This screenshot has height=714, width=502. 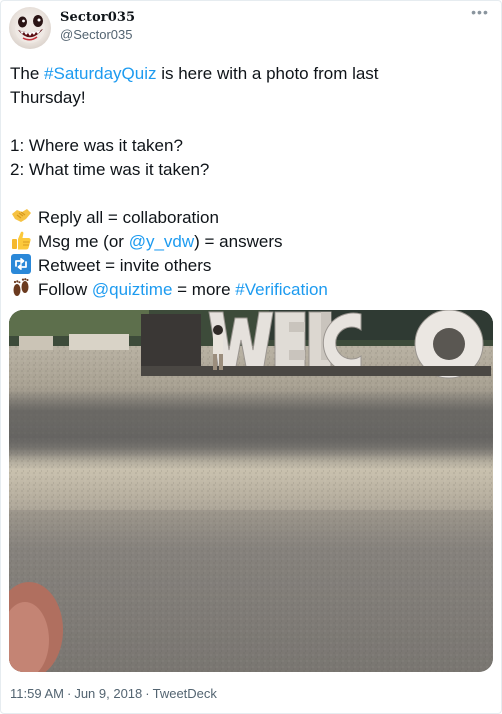 I want to click on author-names: Sector035 @Sector035, so click(x=97, y=26).